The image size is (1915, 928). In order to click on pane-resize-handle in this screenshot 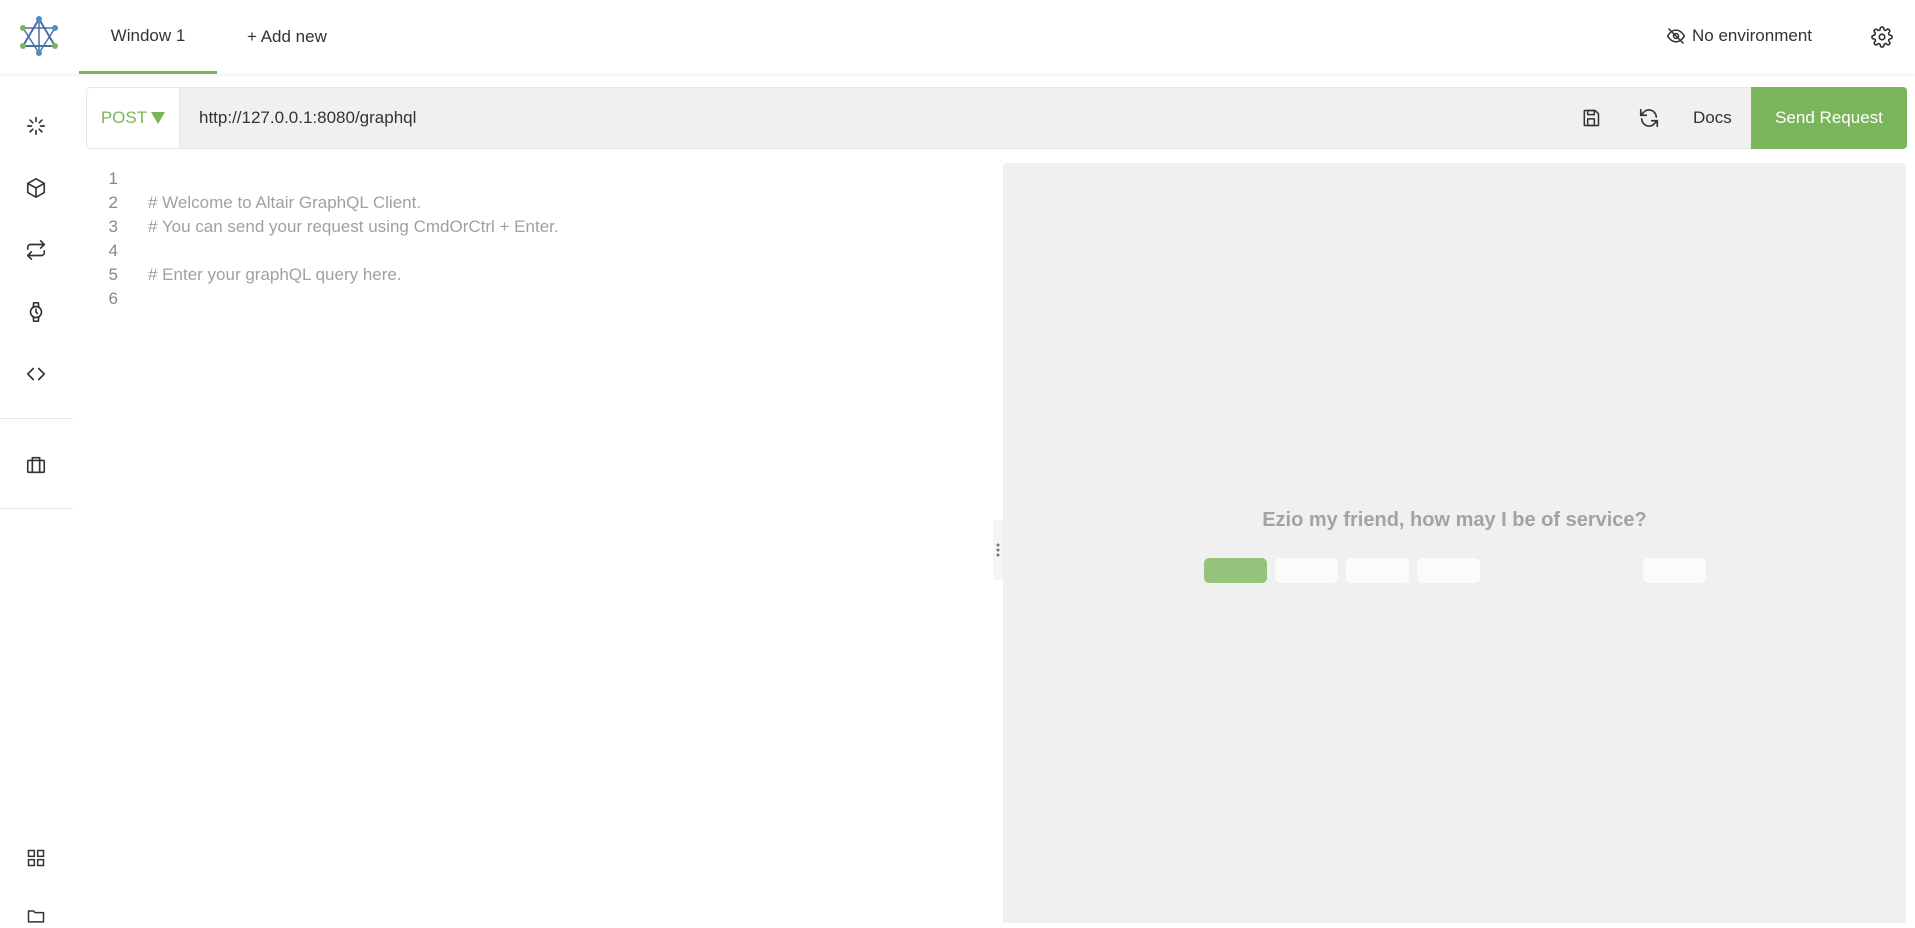, I will do `click(998, 550)`.